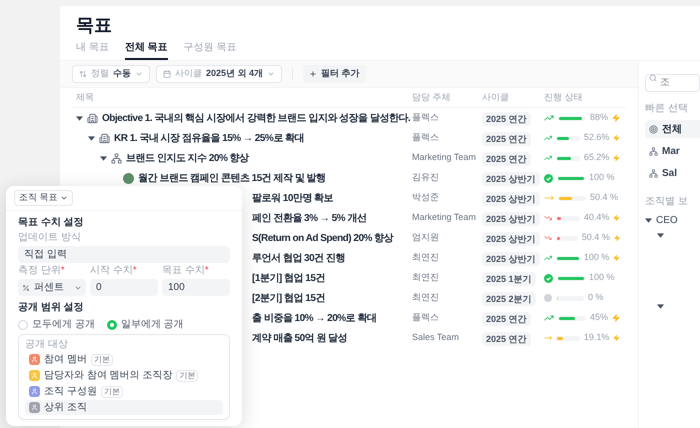 This screenshot has height=428, width=700. Describe the element at coordinates (597, 157) in the screenshot. I see `progress-percent: 65.2%` at that location.